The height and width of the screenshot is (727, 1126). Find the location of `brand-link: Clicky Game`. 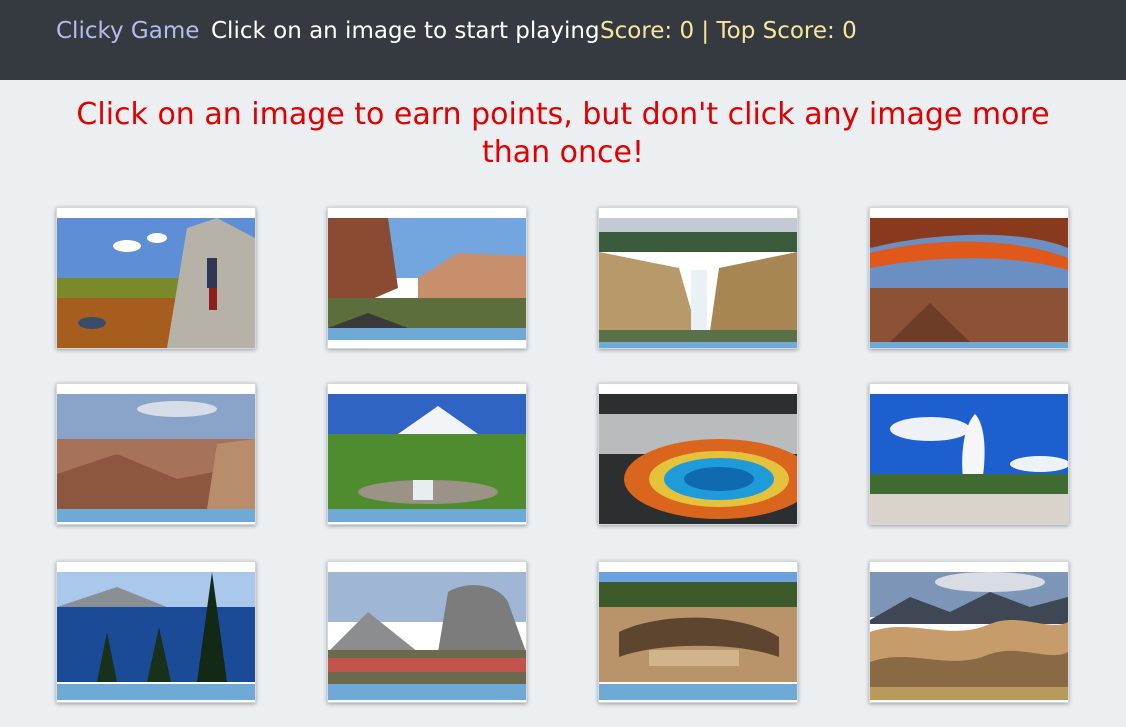

brand-link: Clicky Game is located at coordinates (127, 31).